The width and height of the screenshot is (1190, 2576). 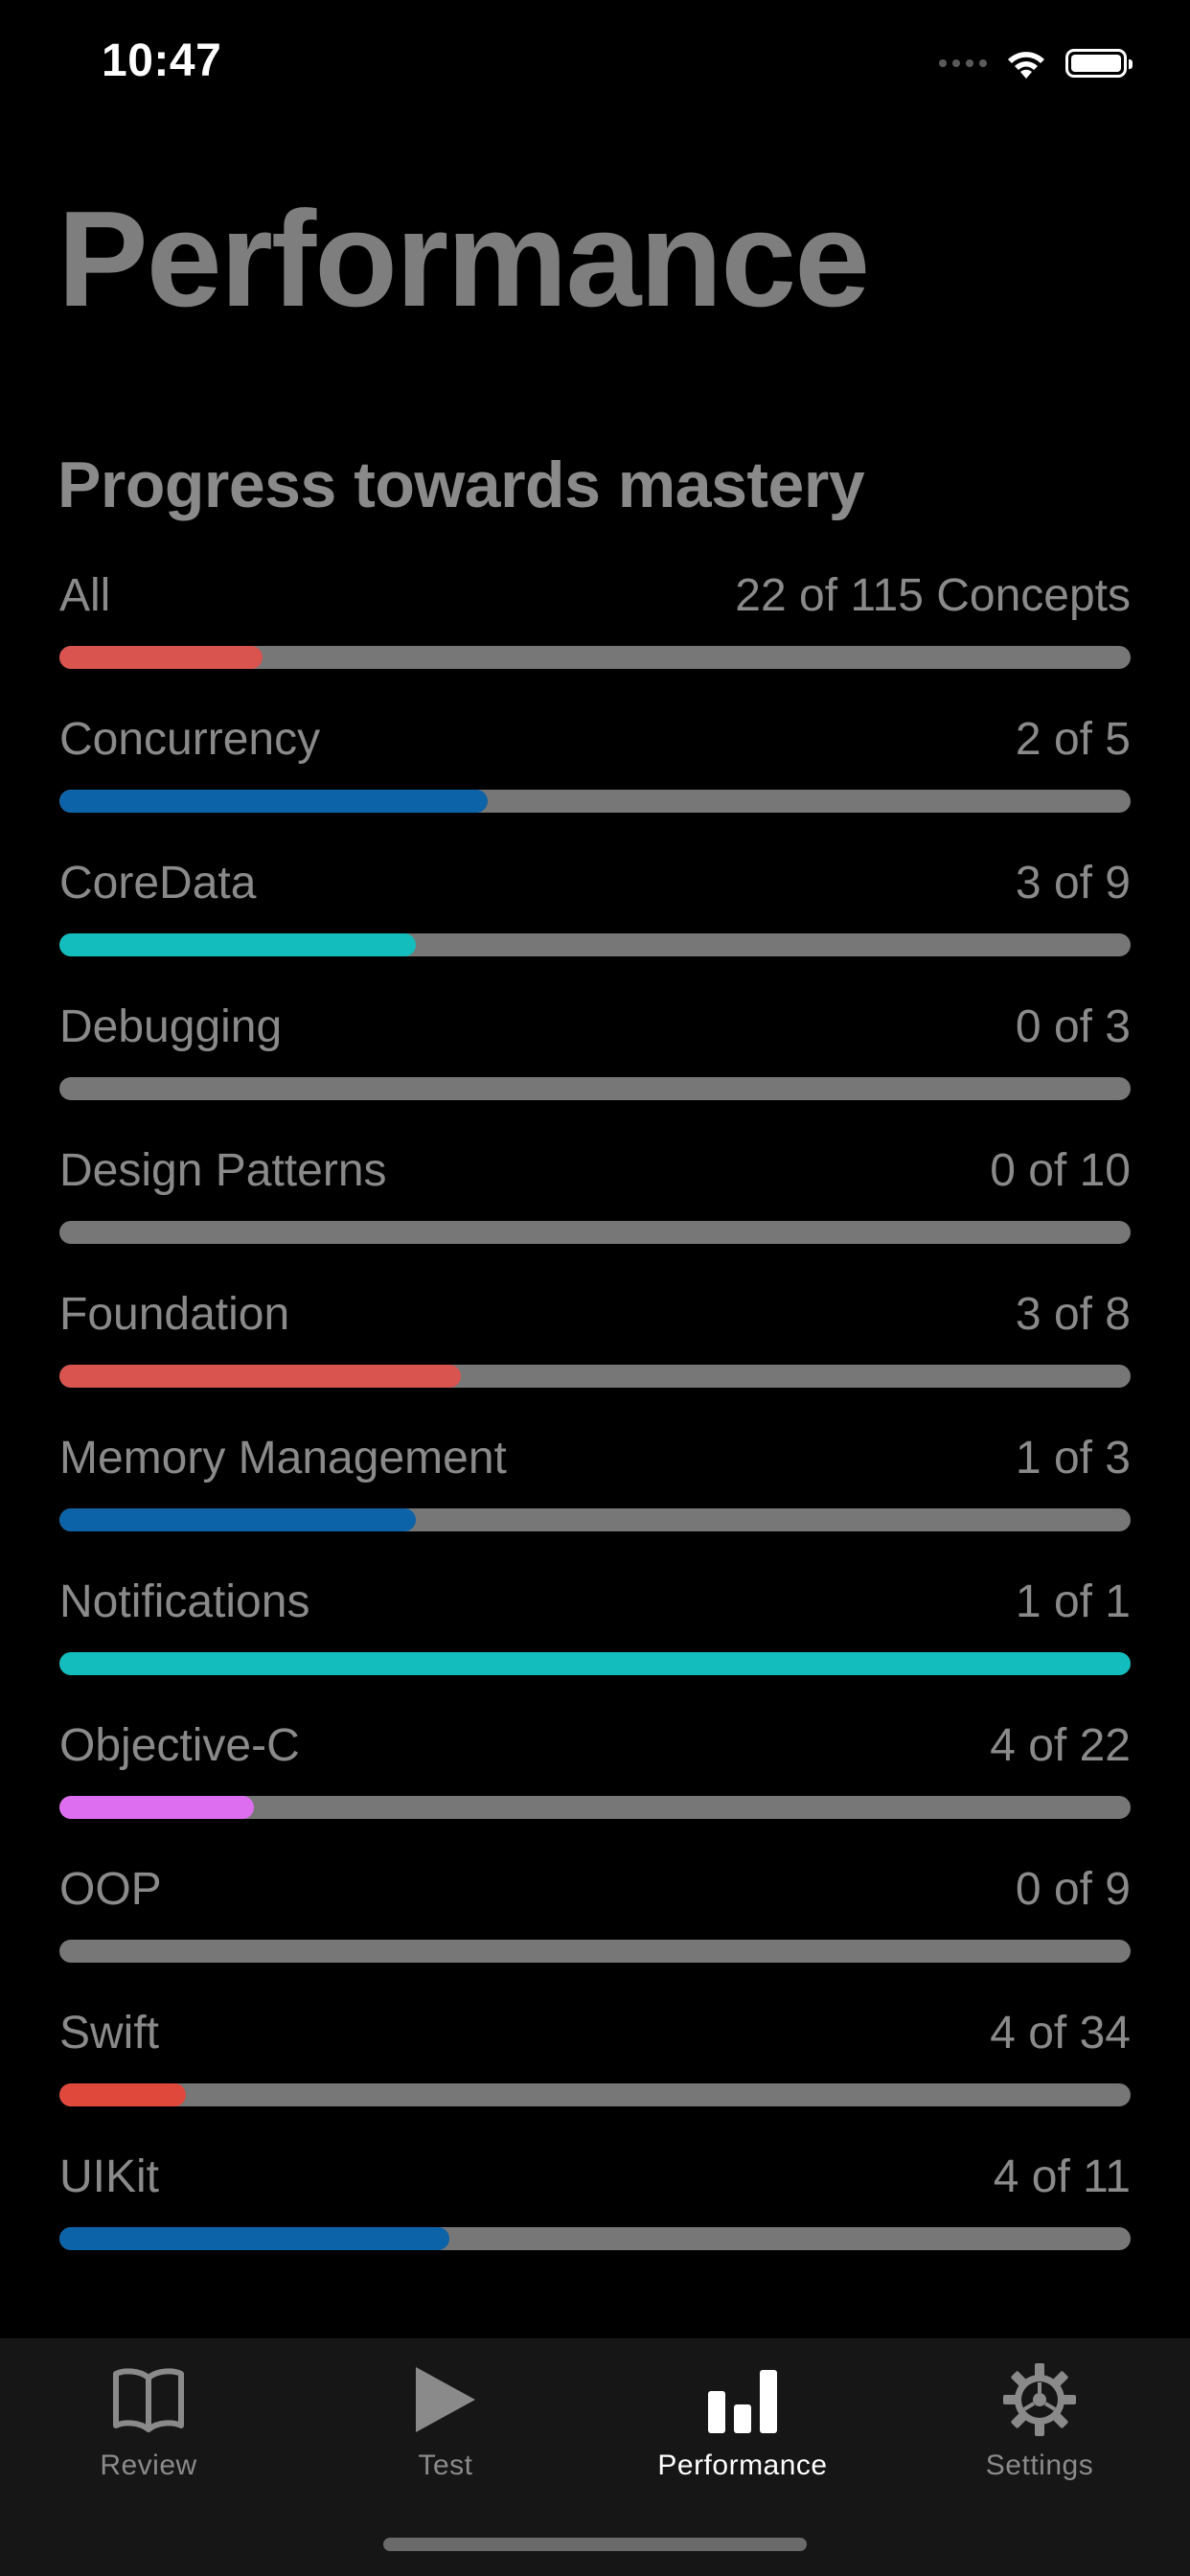 I want to click on row-name: CoreData, so click(x=158, y=883).